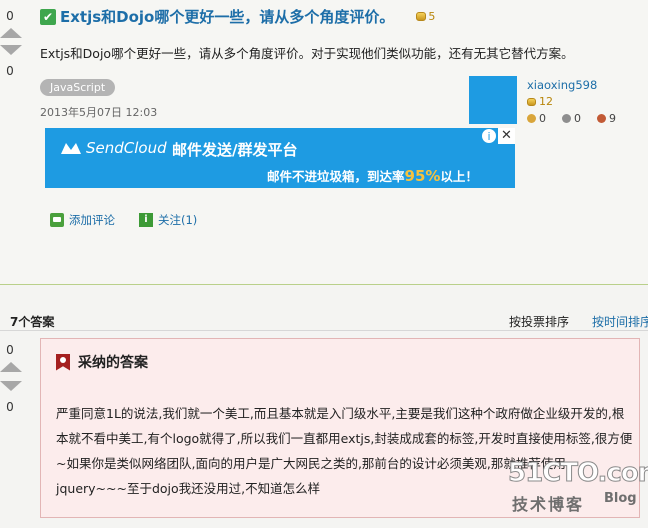 The height and width of the screenshot is (528, 648). Describe the element at coordinates (126, 148) in the screenshot. I see `ad-logo-text: SendCloud` at that location.